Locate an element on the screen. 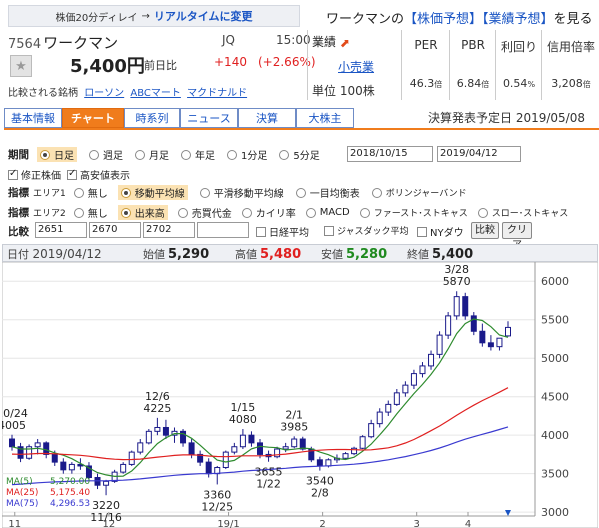 This screenshot has height=528, width=599. ind1-sma: 移動平均線 is located at coordinates (152, 192).